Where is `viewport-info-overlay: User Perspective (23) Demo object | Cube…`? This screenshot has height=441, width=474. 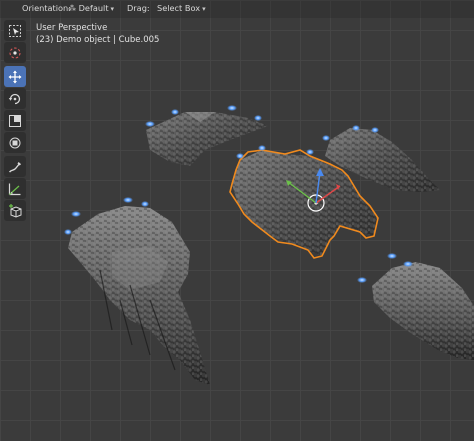
viewport-info-overlay: User Perspective (23) Demo object | Cube… is located at coordinates (97, 34).